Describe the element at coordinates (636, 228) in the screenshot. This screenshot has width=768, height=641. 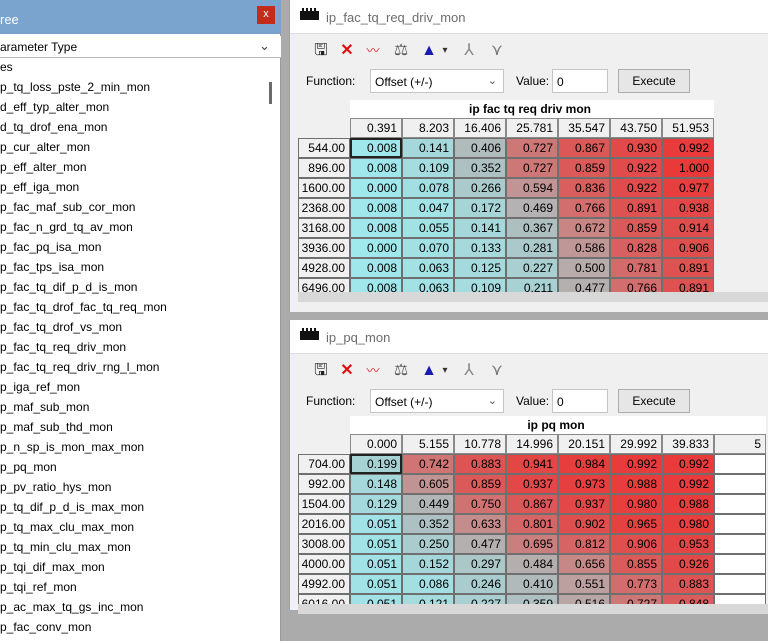
I see `map-cell: 0.859` at that location.